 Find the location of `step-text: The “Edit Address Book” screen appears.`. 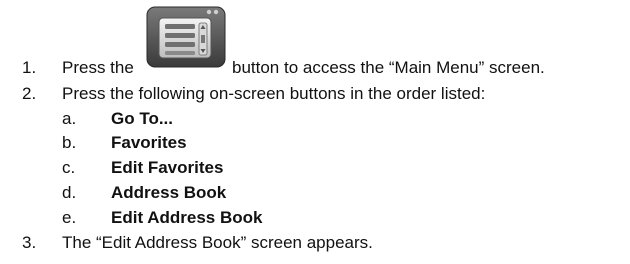

step-text: The “Edit Address Book” screen appears. is located at coordinates (217, 242).